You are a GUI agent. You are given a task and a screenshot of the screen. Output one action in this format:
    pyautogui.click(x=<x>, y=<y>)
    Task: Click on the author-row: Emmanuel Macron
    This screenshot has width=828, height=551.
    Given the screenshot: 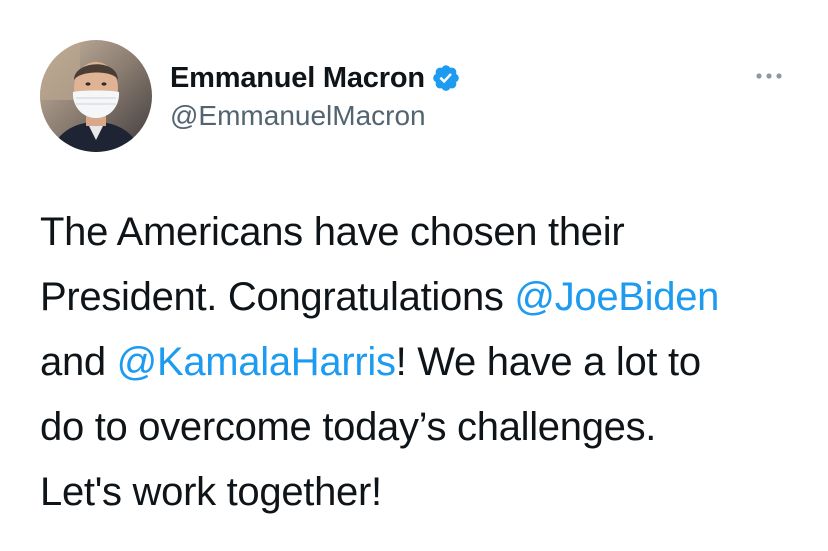 What is the action you would take?
    pyautogui.click(x=315, y=78)
    